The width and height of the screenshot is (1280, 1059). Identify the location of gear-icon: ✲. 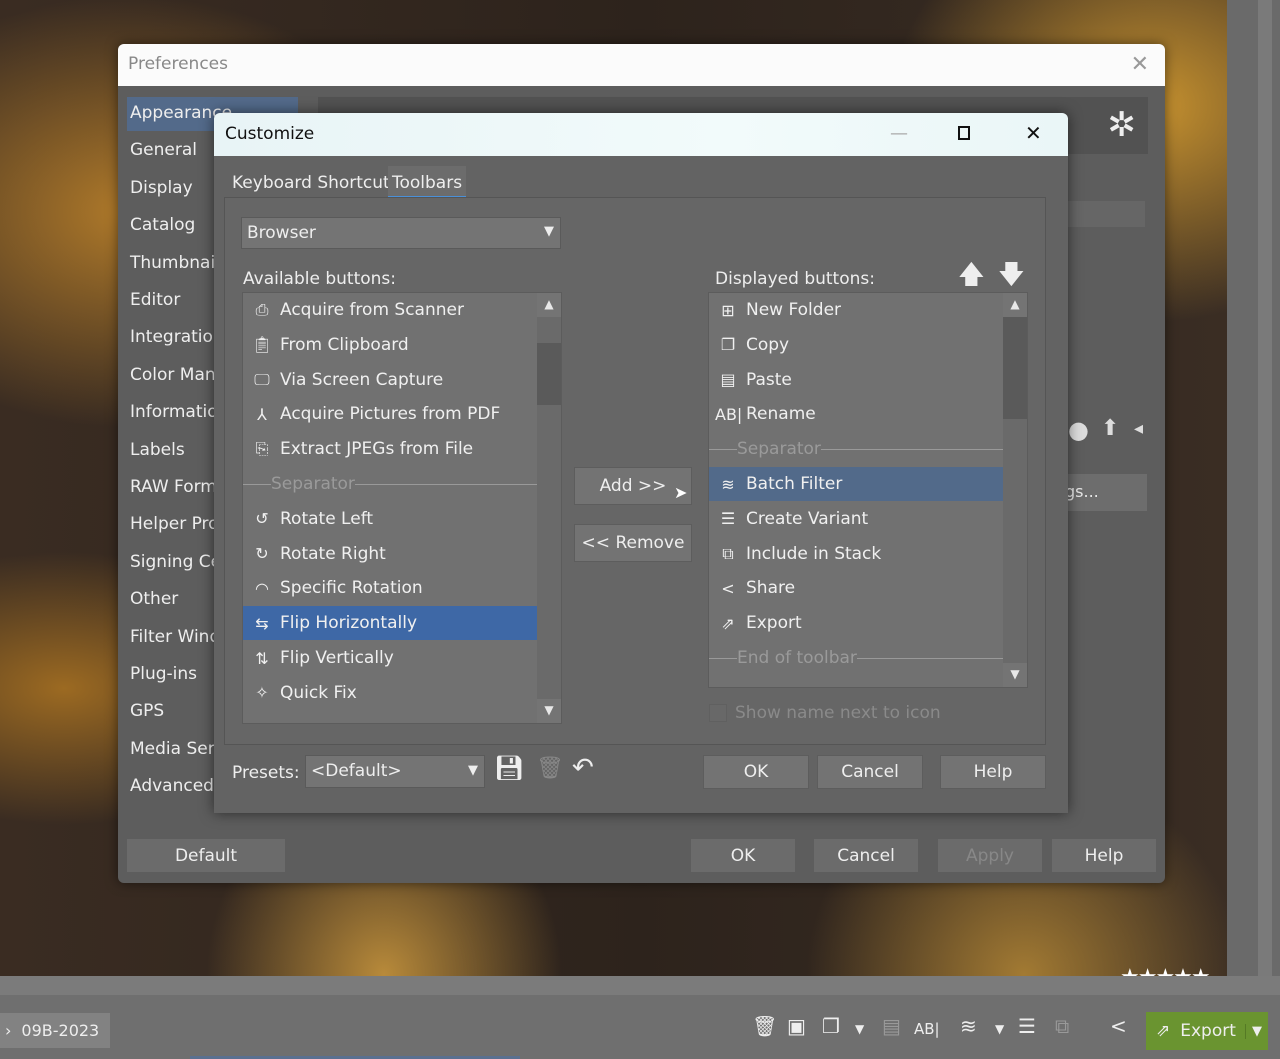
(1122, 125).